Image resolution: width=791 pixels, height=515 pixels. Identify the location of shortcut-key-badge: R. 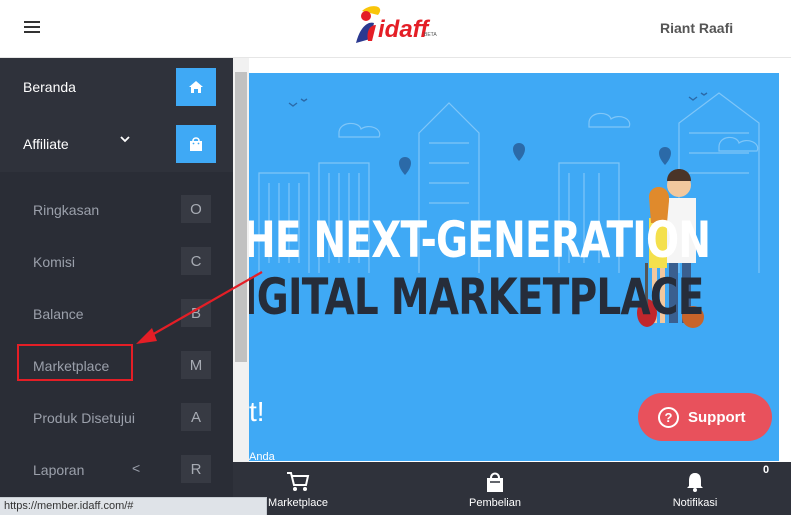
(196, 469).